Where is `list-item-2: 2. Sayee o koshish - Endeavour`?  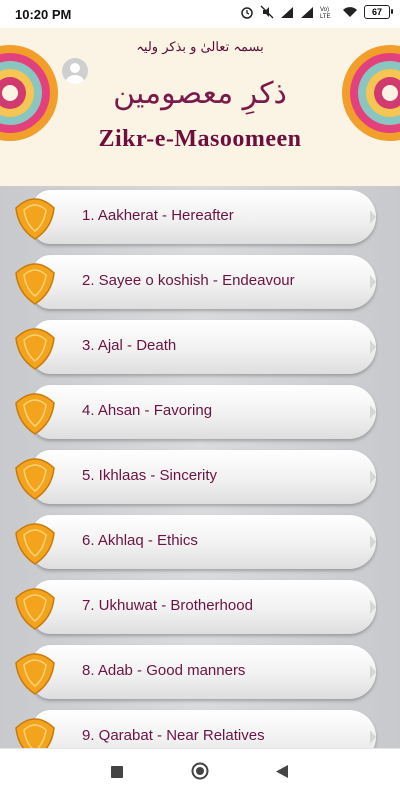
list-item-2: 2. Sayee o koshish - Endeavour is located at coordinates (194, 282).